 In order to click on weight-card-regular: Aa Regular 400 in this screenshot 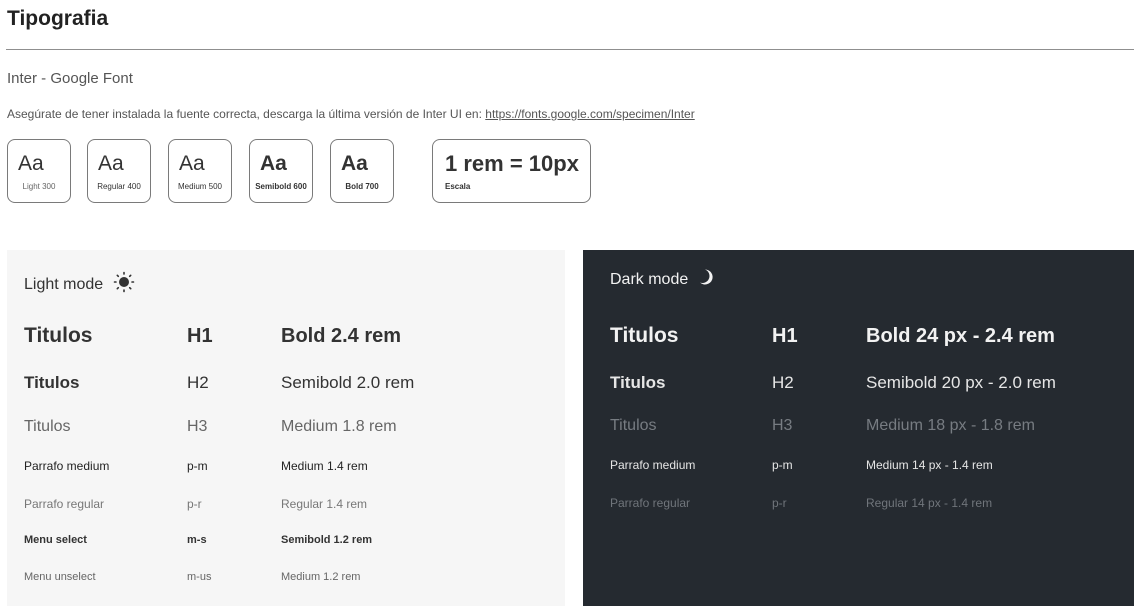, I will do `click(119, 171)`.